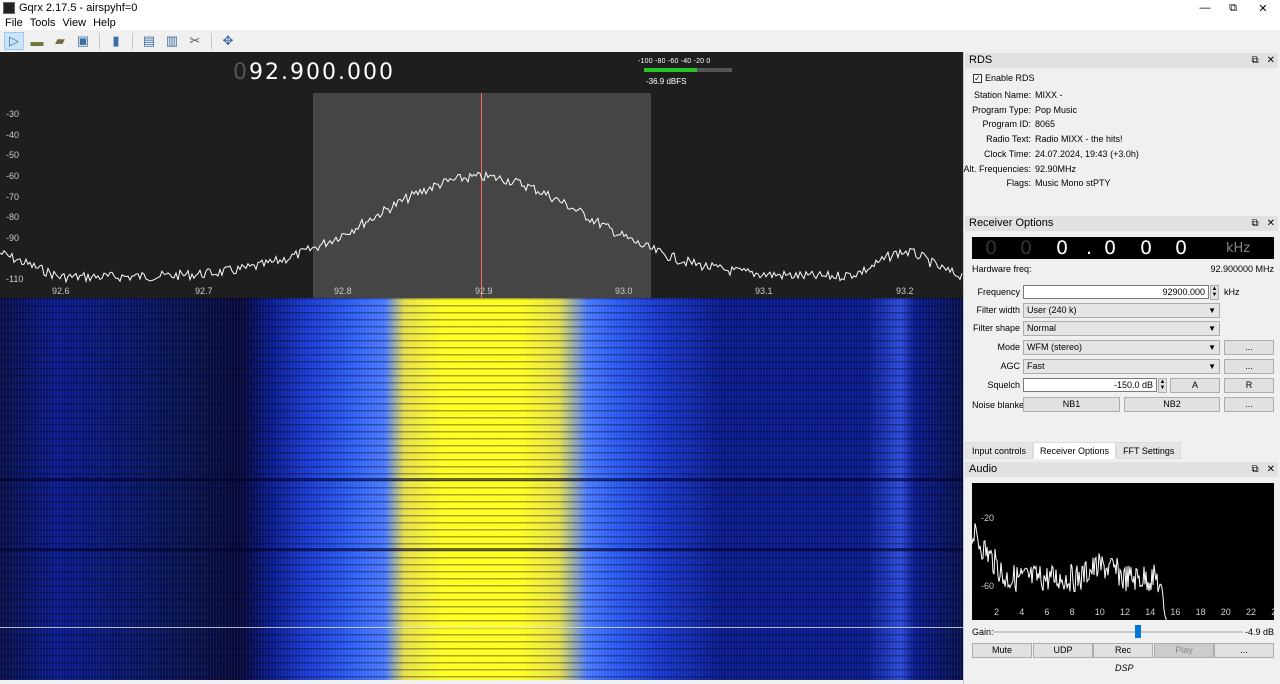  What do you see at coordinates (116, 41) in the screenshot?
I see `bookmark-icon: ▮` at bounding box center [116, 41].